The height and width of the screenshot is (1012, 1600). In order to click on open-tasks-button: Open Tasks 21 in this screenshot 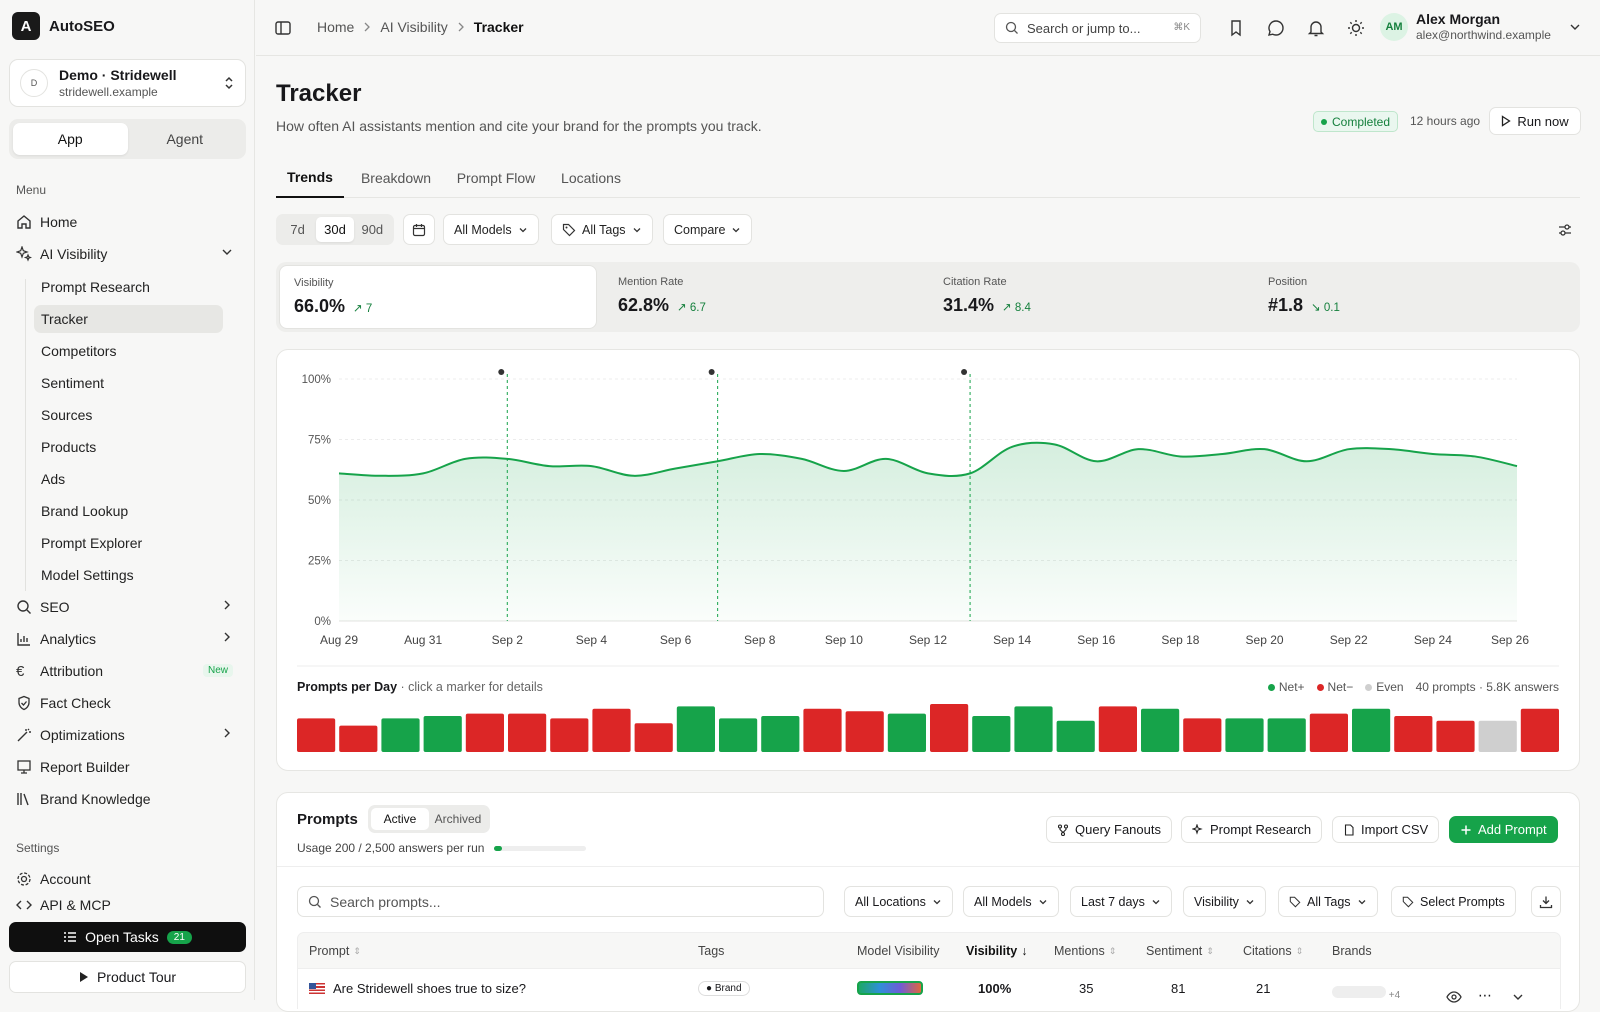, I will do `click(127, 937)`.